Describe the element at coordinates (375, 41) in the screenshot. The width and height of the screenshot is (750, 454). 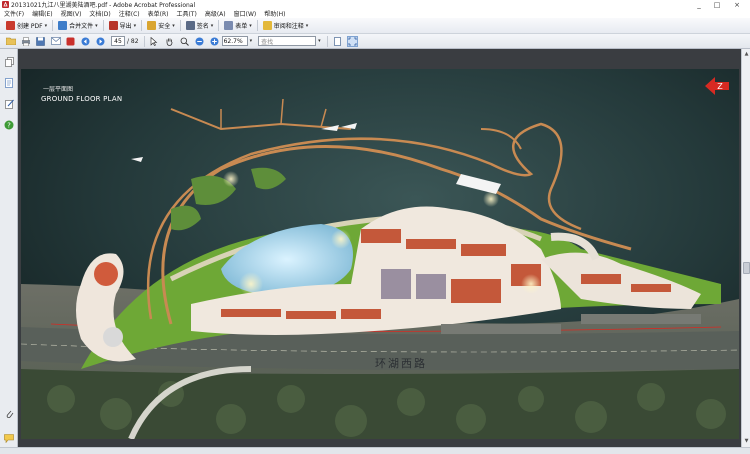
I see `navigation-toolbar: 45 / 82 62.7% ▾ 查找 ▾` at that location.